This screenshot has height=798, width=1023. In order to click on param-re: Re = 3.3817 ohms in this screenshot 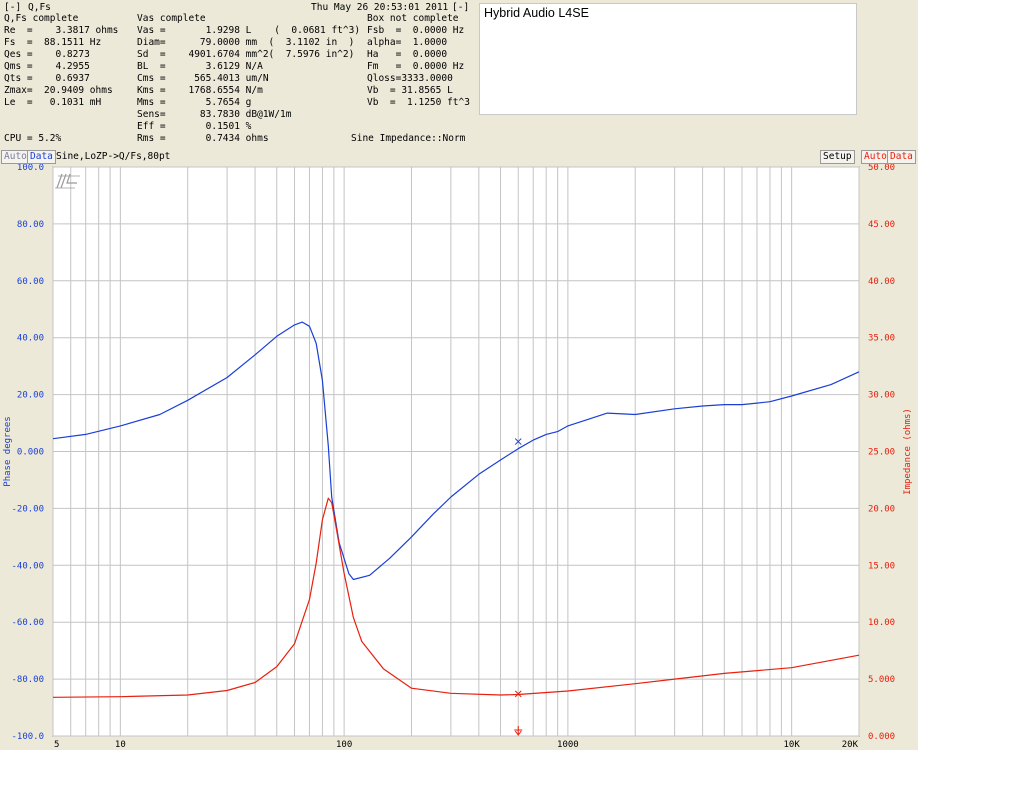, I will do `click(61, 30)`.